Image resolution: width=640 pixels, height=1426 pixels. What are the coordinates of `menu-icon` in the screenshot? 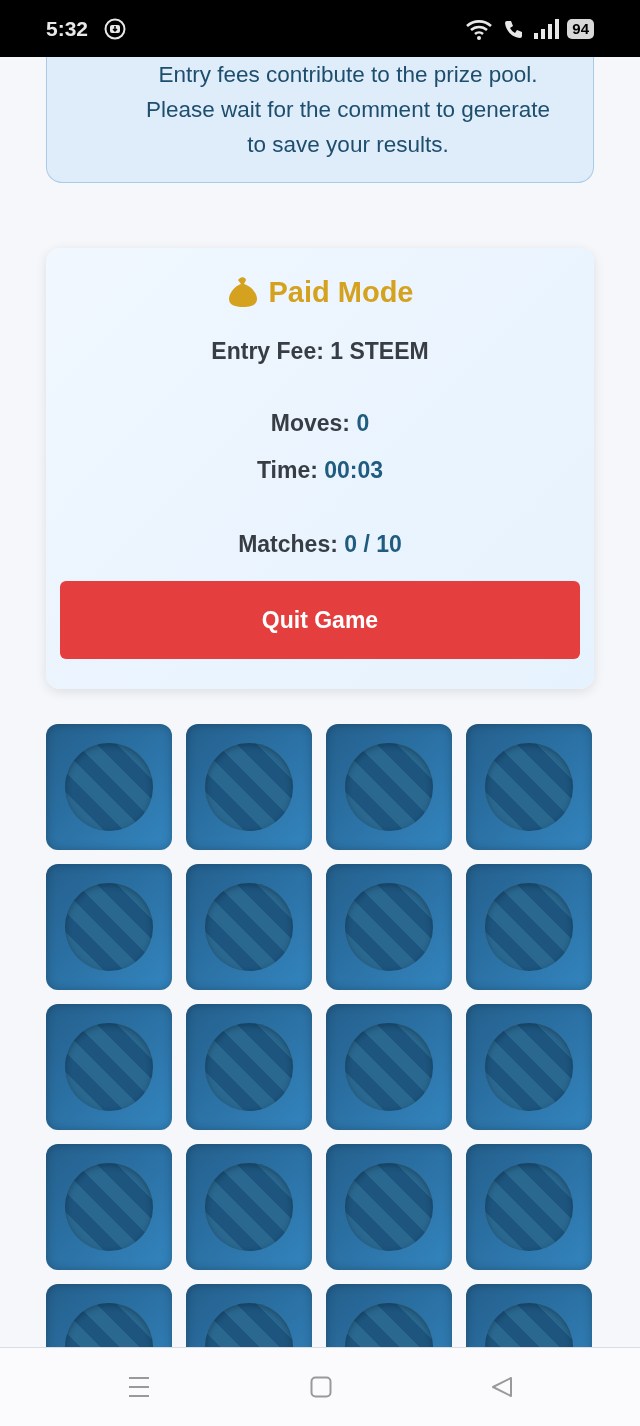 It's located at (139, 1387).